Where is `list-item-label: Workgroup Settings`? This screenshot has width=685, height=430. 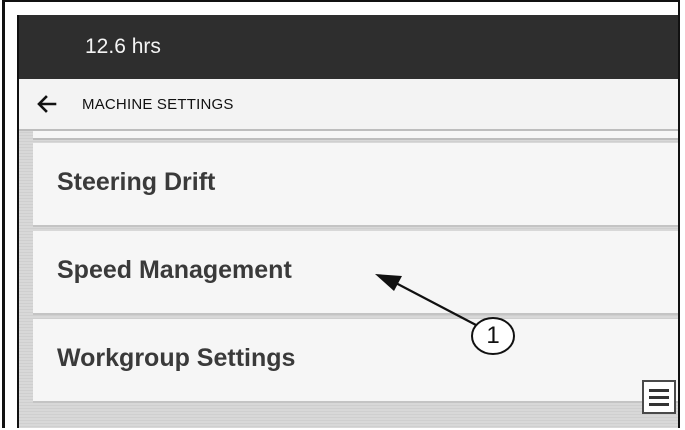 list-item-label: Workgroup Settings is located at coordinates (176, 358).